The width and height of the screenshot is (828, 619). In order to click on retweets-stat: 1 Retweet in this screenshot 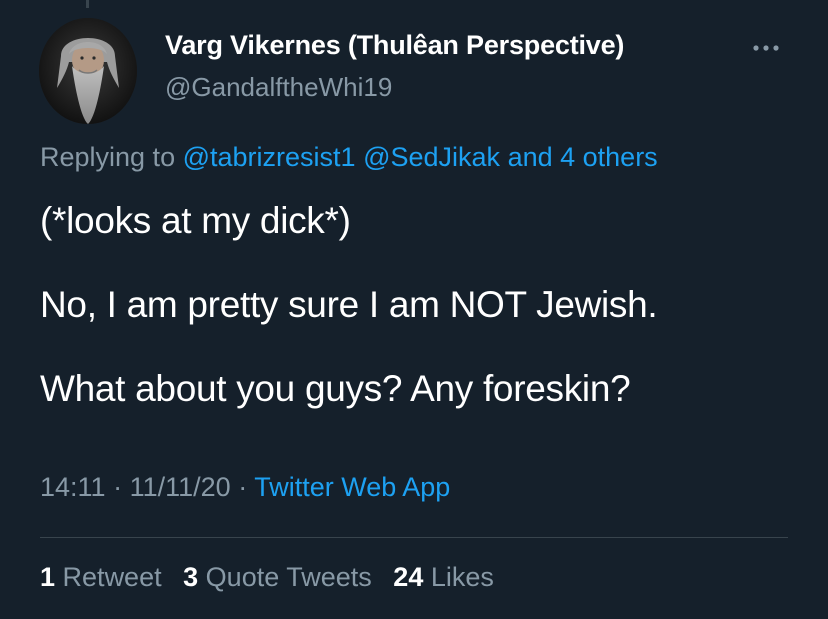, I will do `click(104, 577)`.